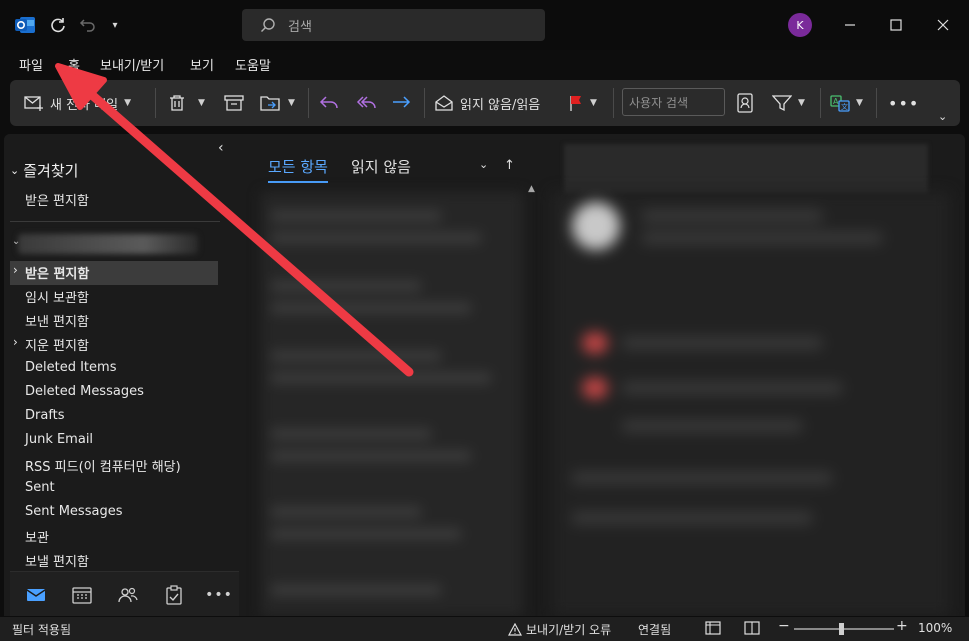 The width and height of the screenshot is (969, 641). What do you see at coordinates (218, 595) in the screenshot?
I see `more-apps-icon: •••` at bounding box center [218, 595].